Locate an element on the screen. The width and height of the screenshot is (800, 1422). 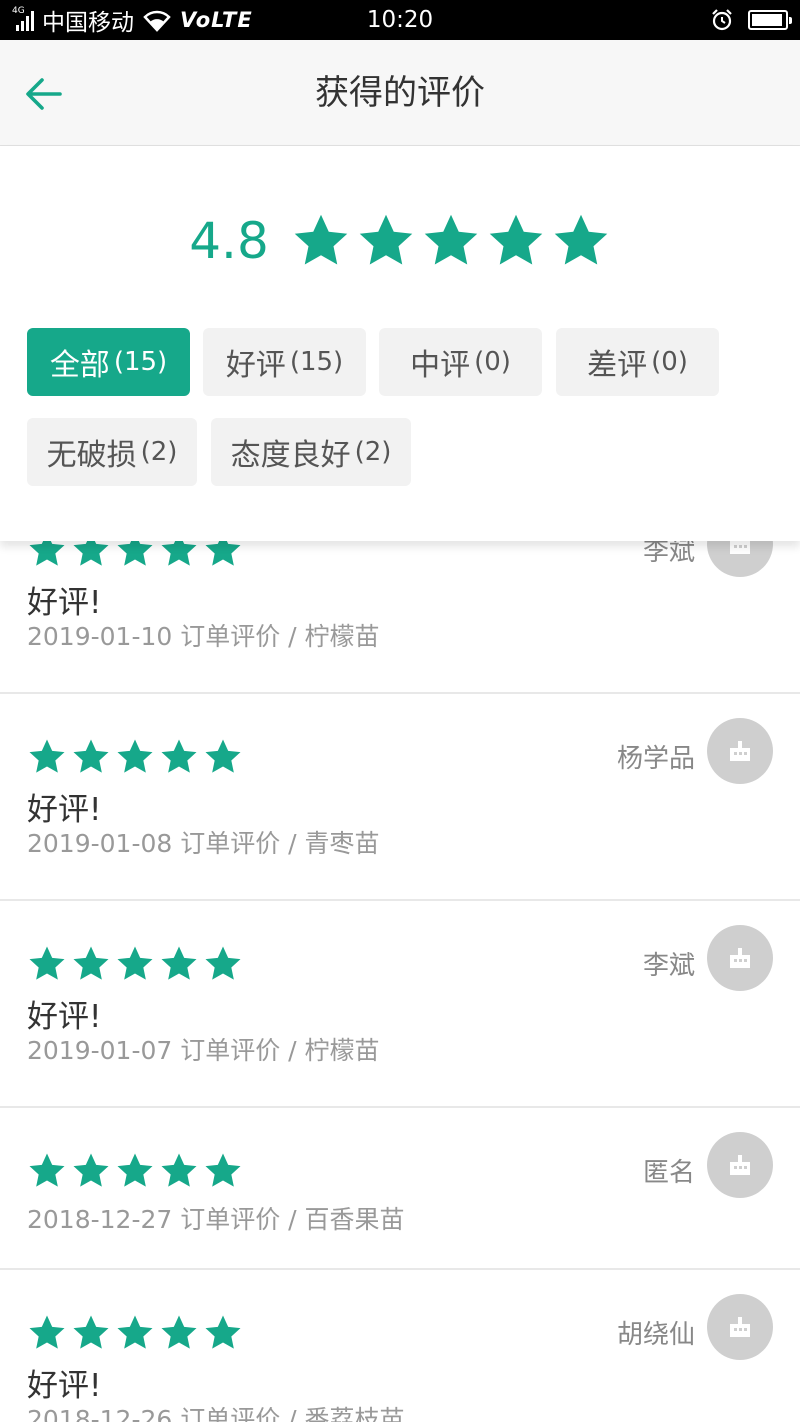
rating-row: 4.8 is located at coordinates (400, 241).